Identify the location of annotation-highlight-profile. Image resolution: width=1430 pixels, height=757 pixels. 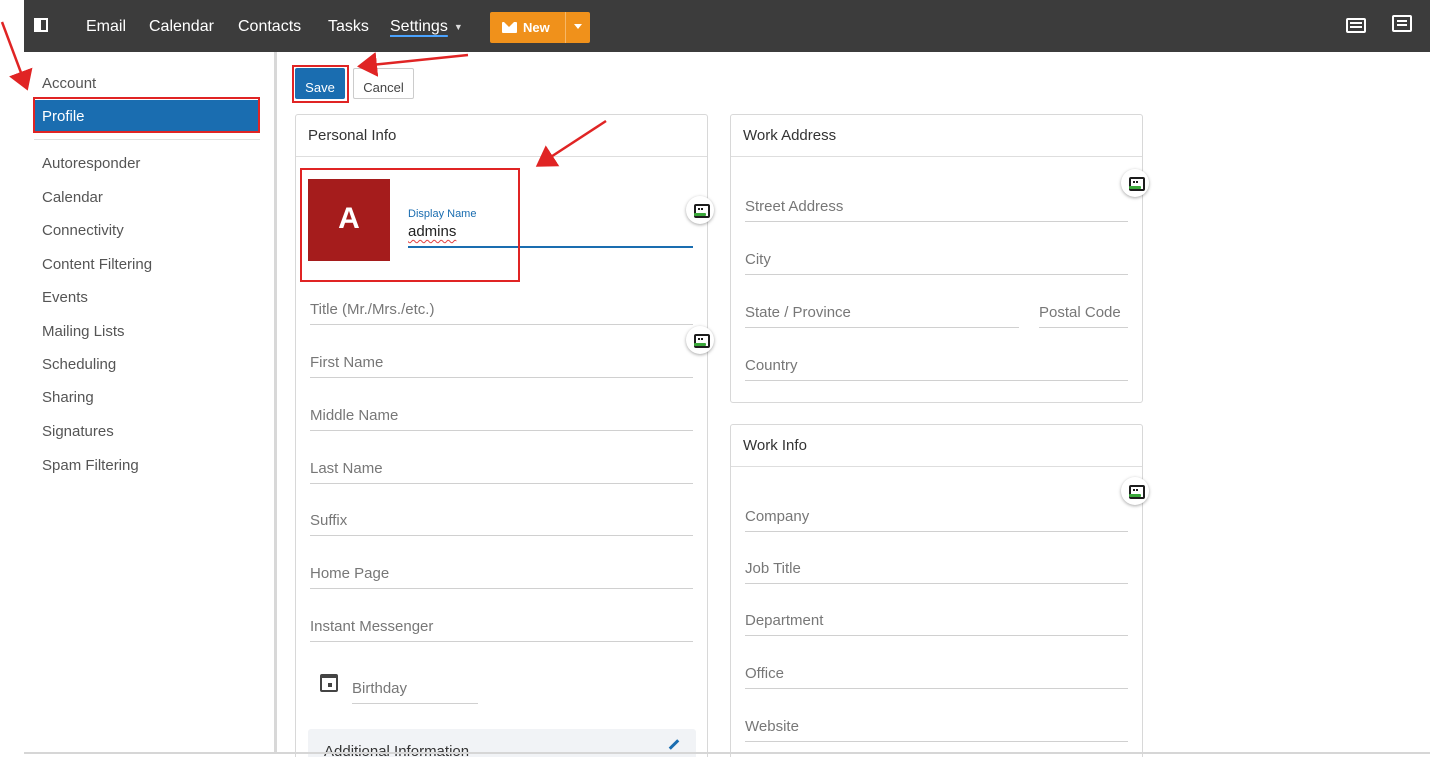
(146, 115).